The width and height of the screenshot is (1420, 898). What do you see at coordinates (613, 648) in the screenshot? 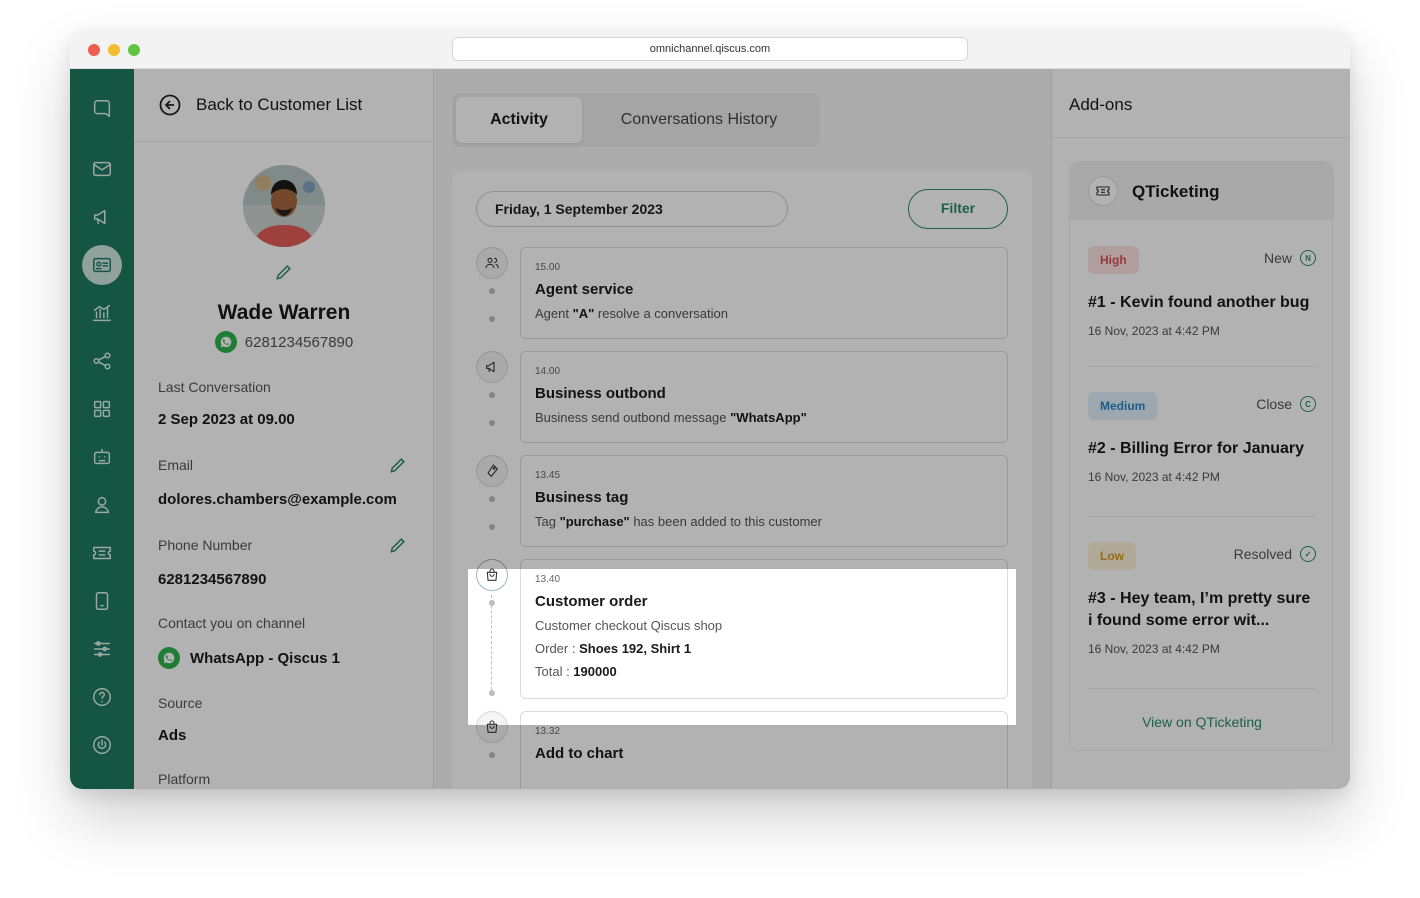
I see `order-items: Order : Shoes 192, Shirt 1` at bounding box center [613, 648].